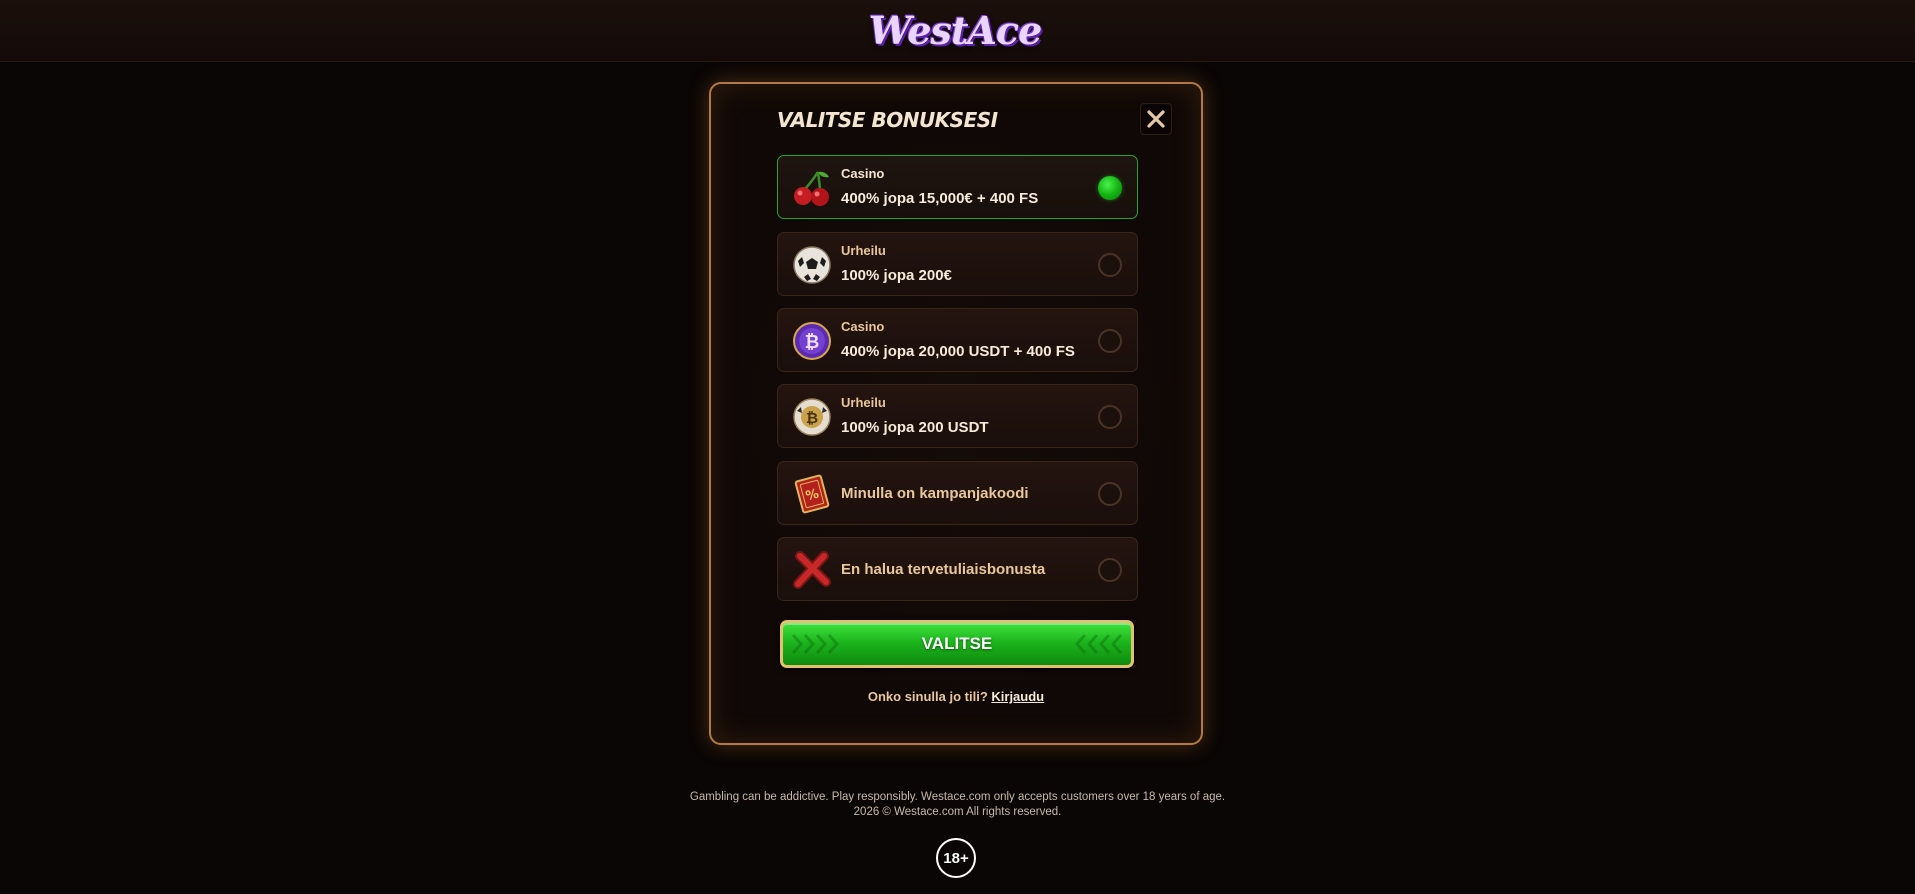  What do you see at coordinates (915, 427) in the screenshot?
I see `option-title: 100% jopa 200 USDT` at bounding box center [915, 427].